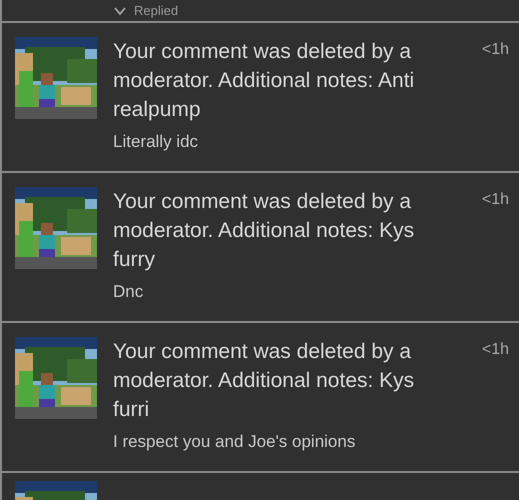 Image resolution: width=519 pixels, height=500 pixels. Describe the element at coordinates (264, 381) in the screenshot. I see `notification-message: Your comment was deleted by a moderator. Additional notes: Kys furri` at that location.